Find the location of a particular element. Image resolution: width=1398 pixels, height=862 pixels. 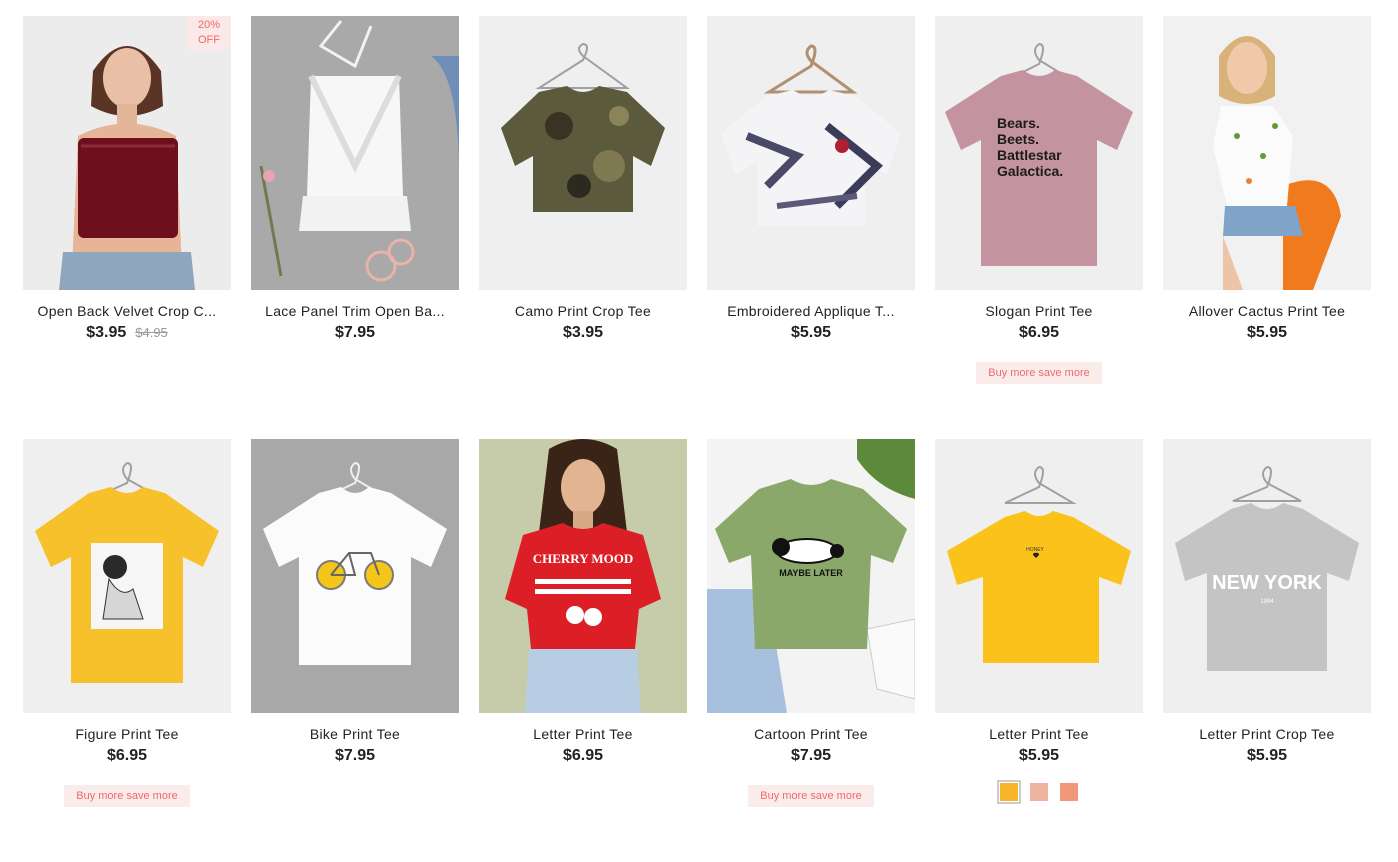

product-title: Figure Print Tee is located at coordinates (127, 734).